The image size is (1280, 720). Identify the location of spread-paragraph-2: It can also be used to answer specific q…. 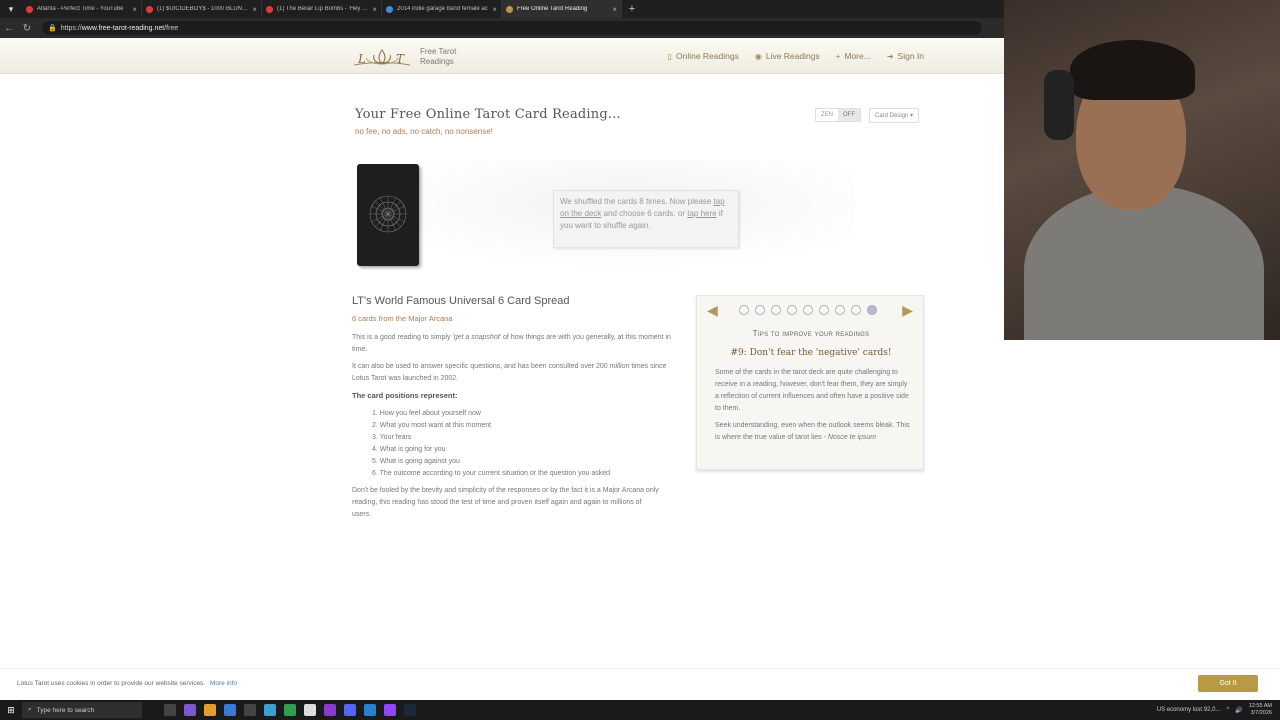
(512, 373).